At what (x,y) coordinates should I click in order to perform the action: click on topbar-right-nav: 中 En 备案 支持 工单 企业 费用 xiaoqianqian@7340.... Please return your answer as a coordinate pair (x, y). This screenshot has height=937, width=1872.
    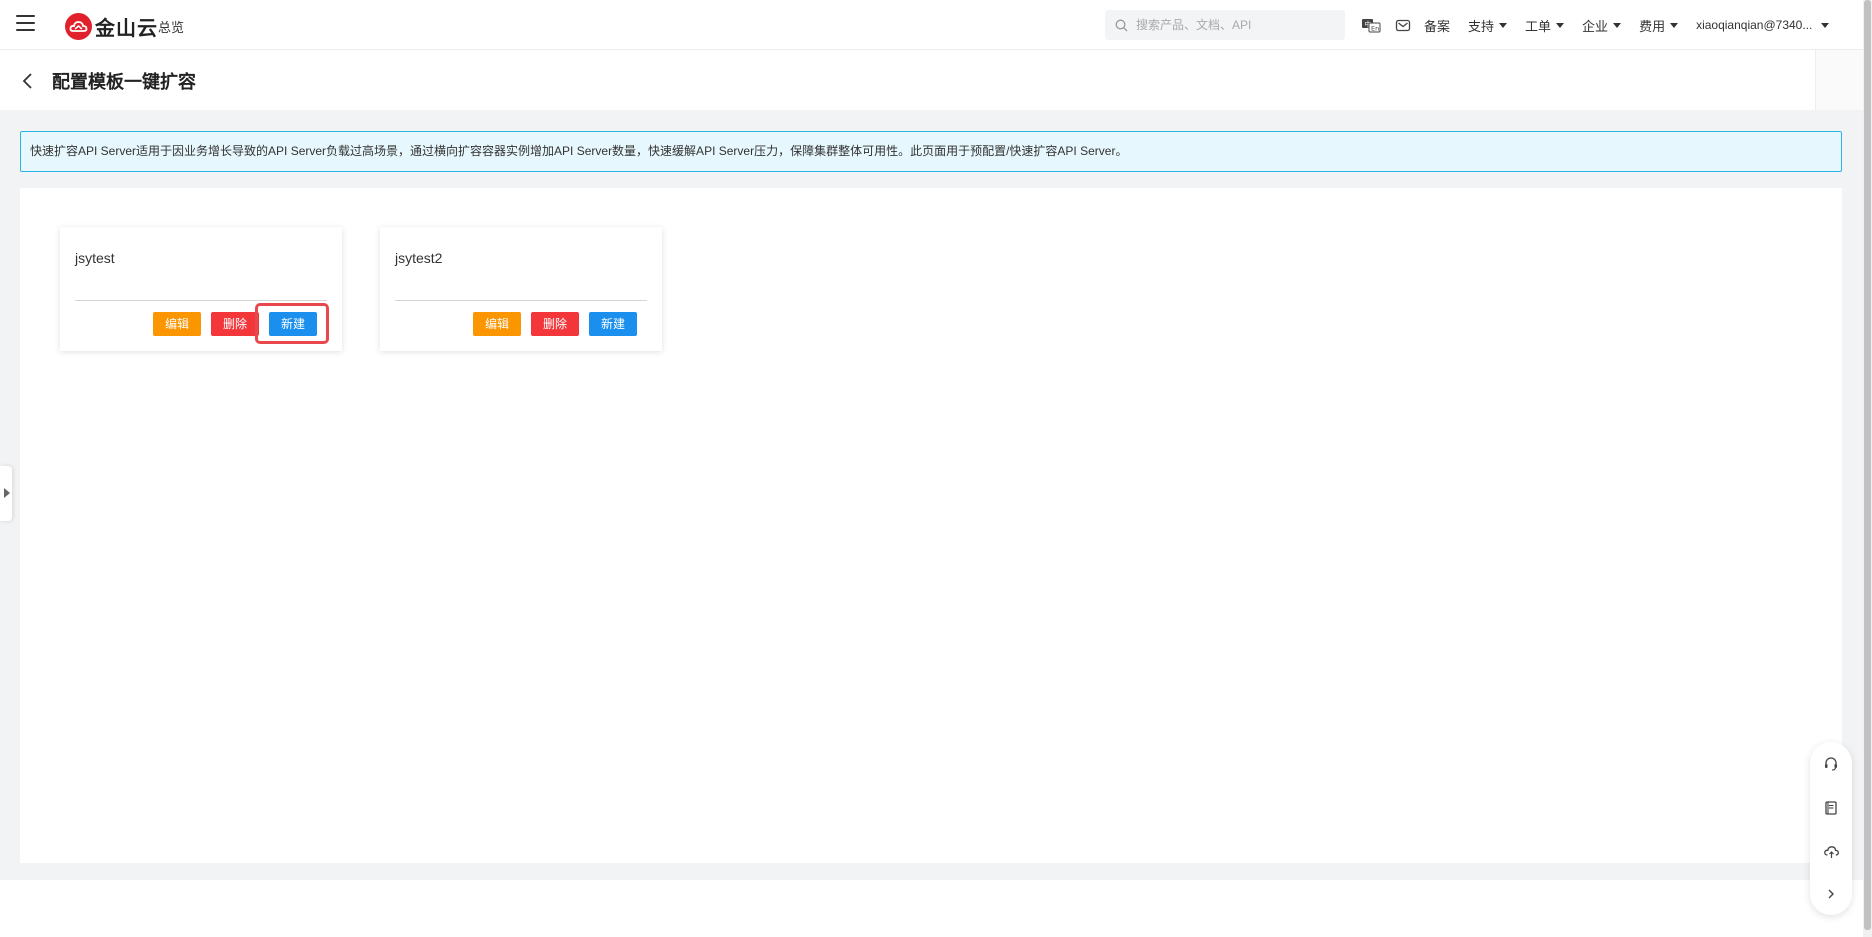
    Looking at the image, I should click on (1603, 25).